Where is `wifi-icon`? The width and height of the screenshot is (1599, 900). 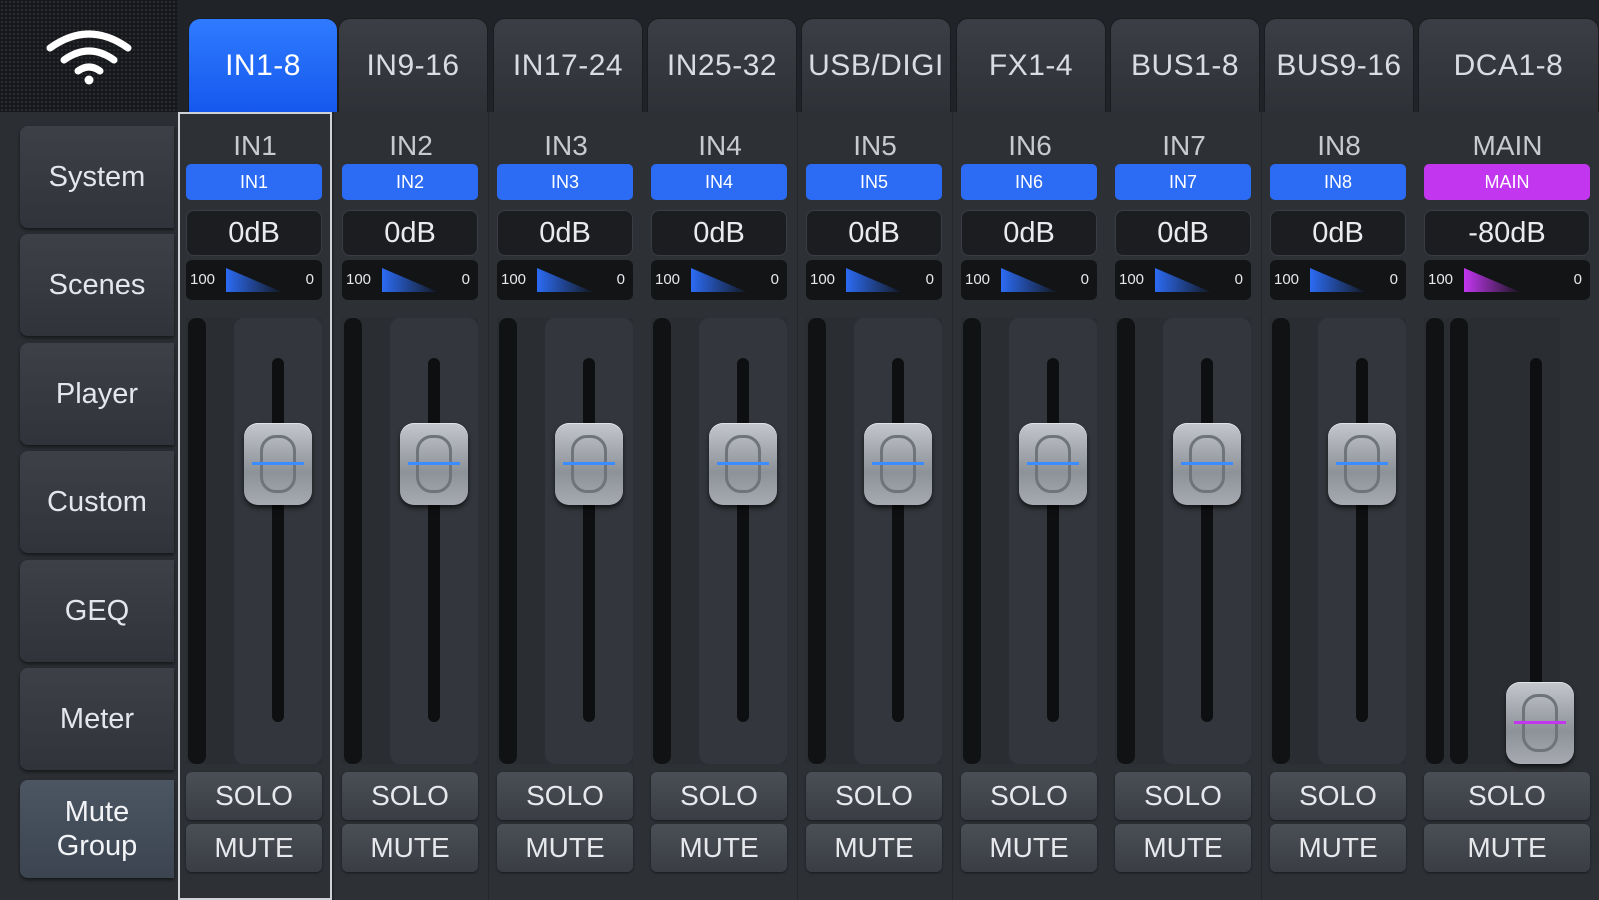
wifi-icon is located at coordinates (89, 57).